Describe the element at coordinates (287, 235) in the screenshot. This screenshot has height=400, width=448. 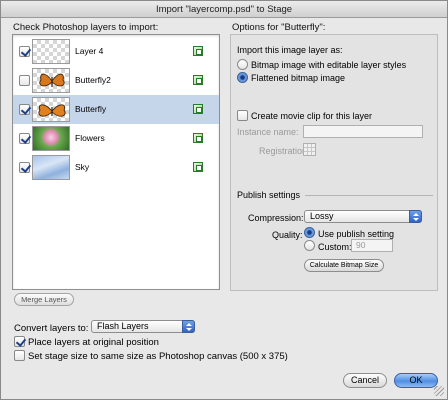
I see `quality-label: Quality:` at that location.